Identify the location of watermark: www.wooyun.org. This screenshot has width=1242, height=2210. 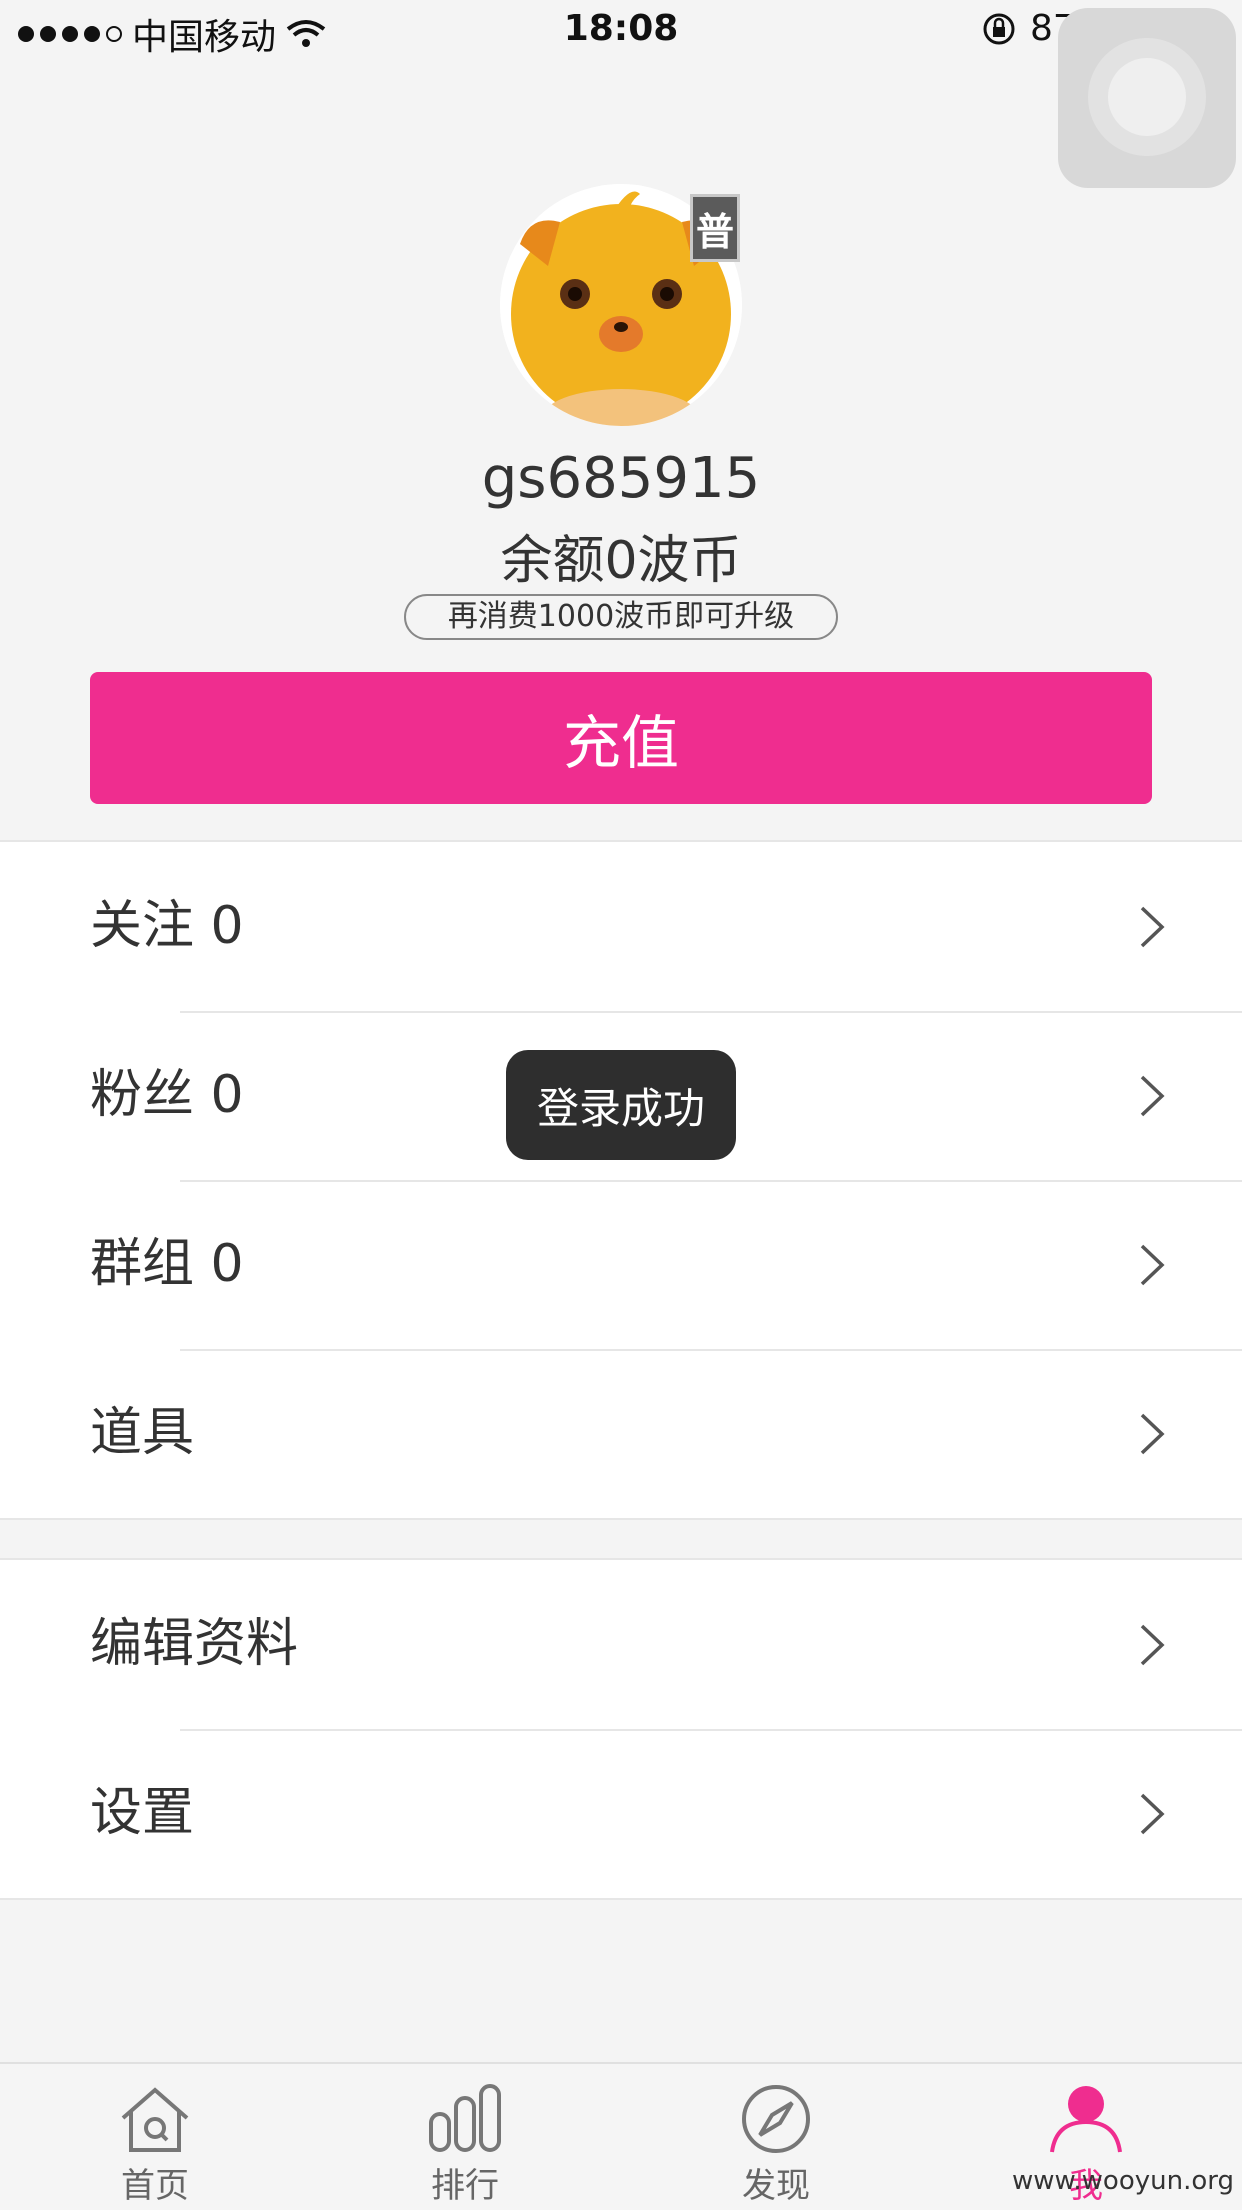
(1122, 2181).